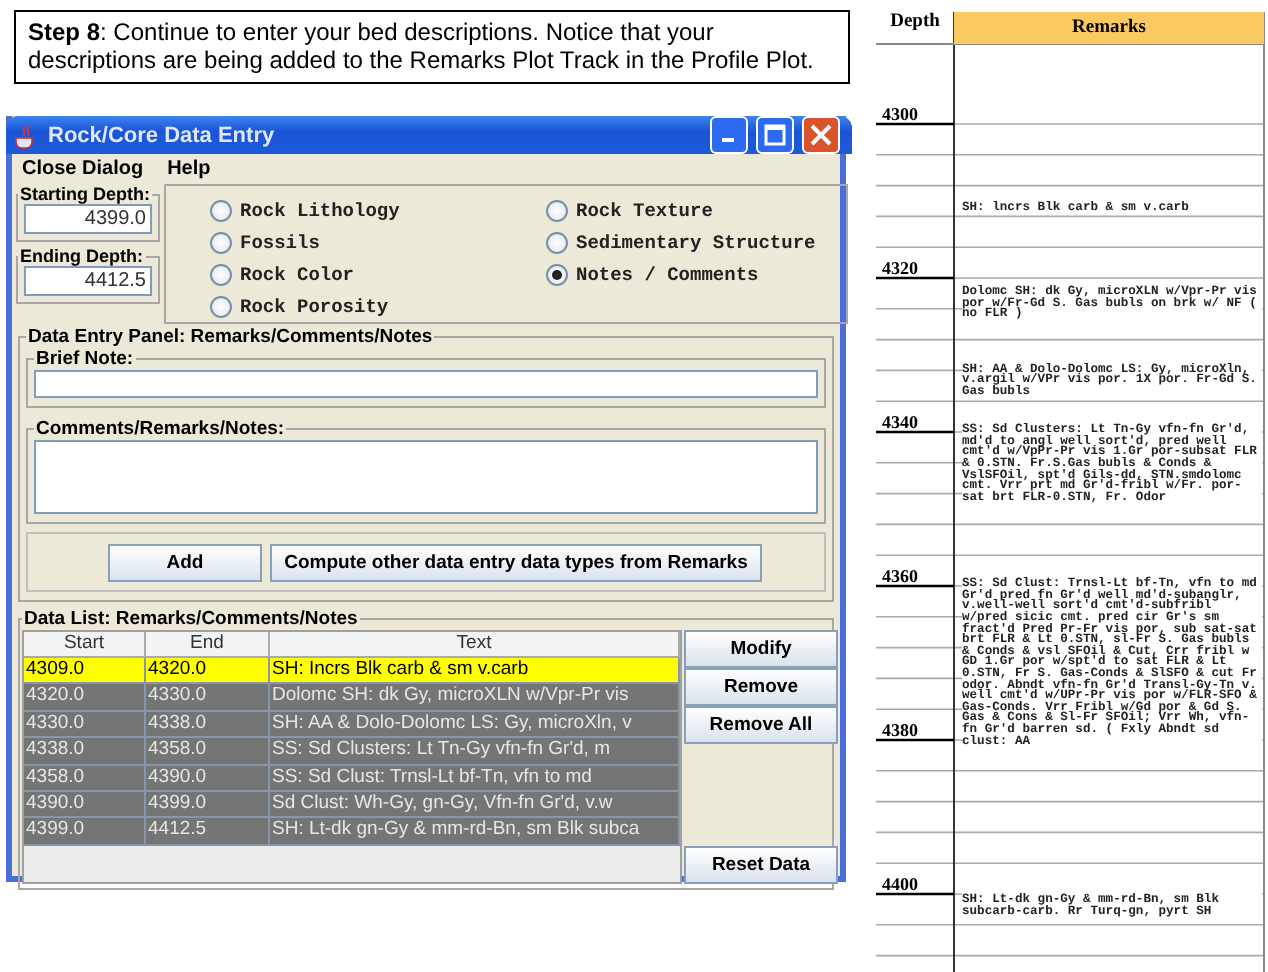 The image size is (1268, 972). Describe the element at coordinates (426, 477) in the screenshot. I see `comments-field` at that location.